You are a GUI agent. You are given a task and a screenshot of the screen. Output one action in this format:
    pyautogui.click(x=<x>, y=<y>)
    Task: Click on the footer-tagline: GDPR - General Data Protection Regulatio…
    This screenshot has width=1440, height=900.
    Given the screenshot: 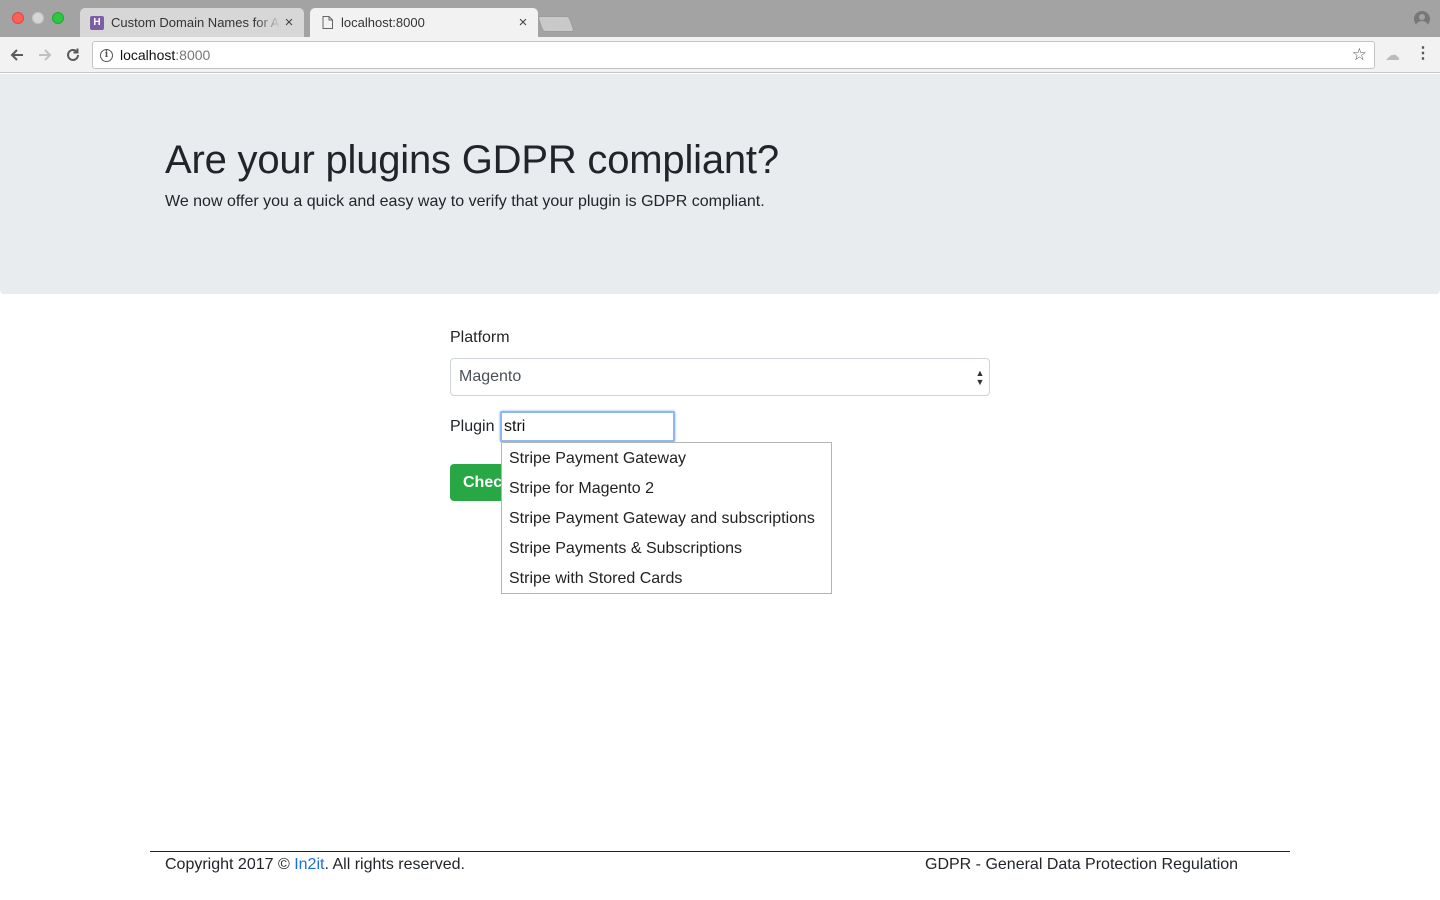 What is the action you would take?
    pyautogui.click(x=1082, y=864)
    